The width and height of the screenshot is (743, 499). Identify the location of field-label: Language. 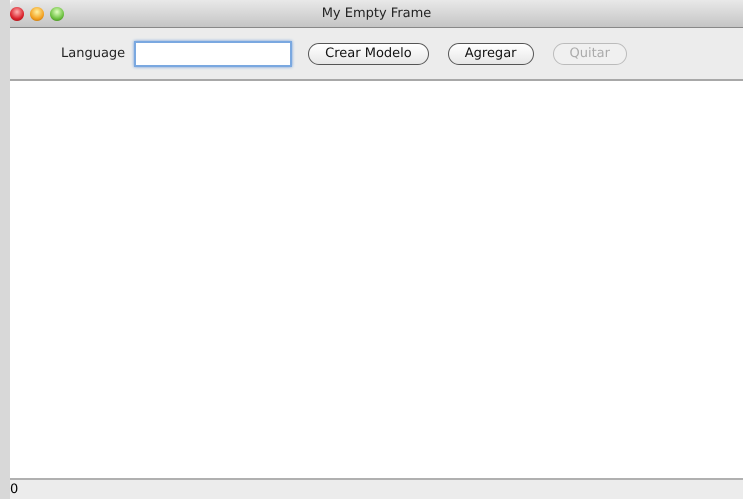
(93, 53).